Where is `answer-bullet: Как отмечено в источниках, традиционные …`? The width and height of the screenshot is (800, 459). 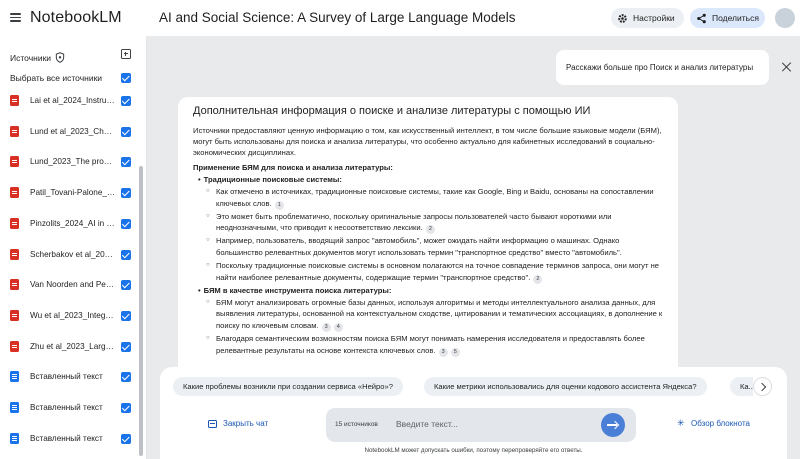 answer-bullet: Как отмечено в источниках, традиционные … is located at coordinates (429, 198).